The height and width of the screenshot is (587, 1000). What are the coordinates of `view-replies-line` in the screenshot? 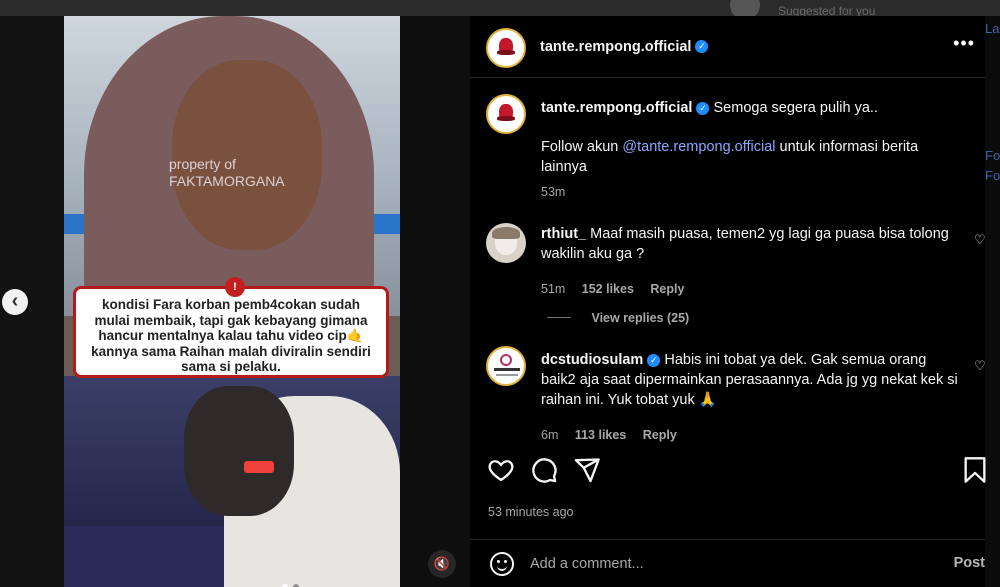 It's located at (559, 318).